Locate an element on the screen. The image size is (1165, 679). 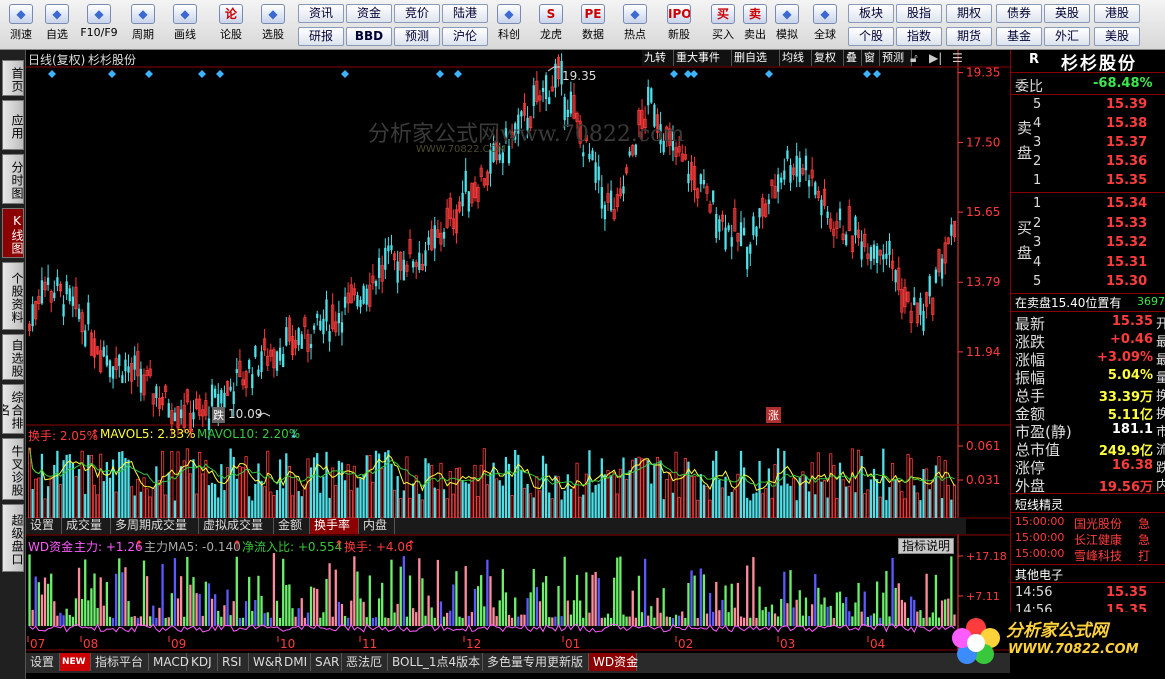
bid-price: 15.33 is located at coordinates (1126, 223).